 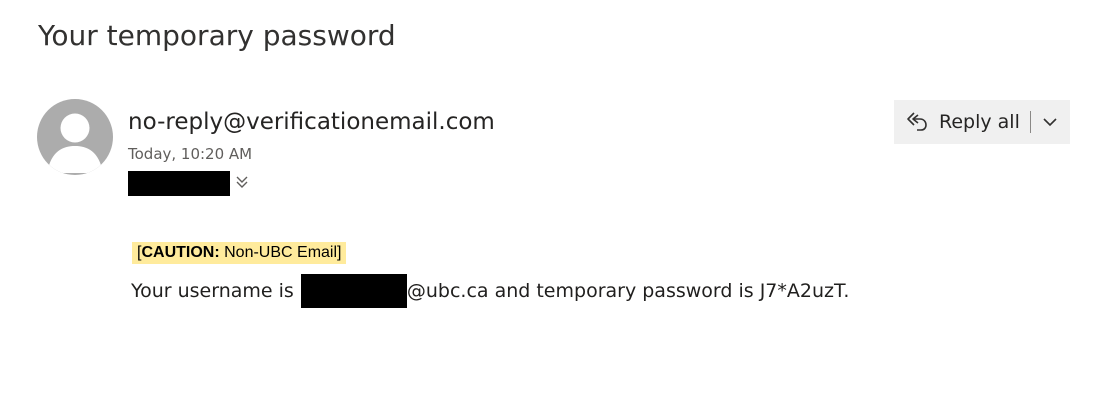 I want to click on chevron-down-icon, so click(x=1050, y=122).